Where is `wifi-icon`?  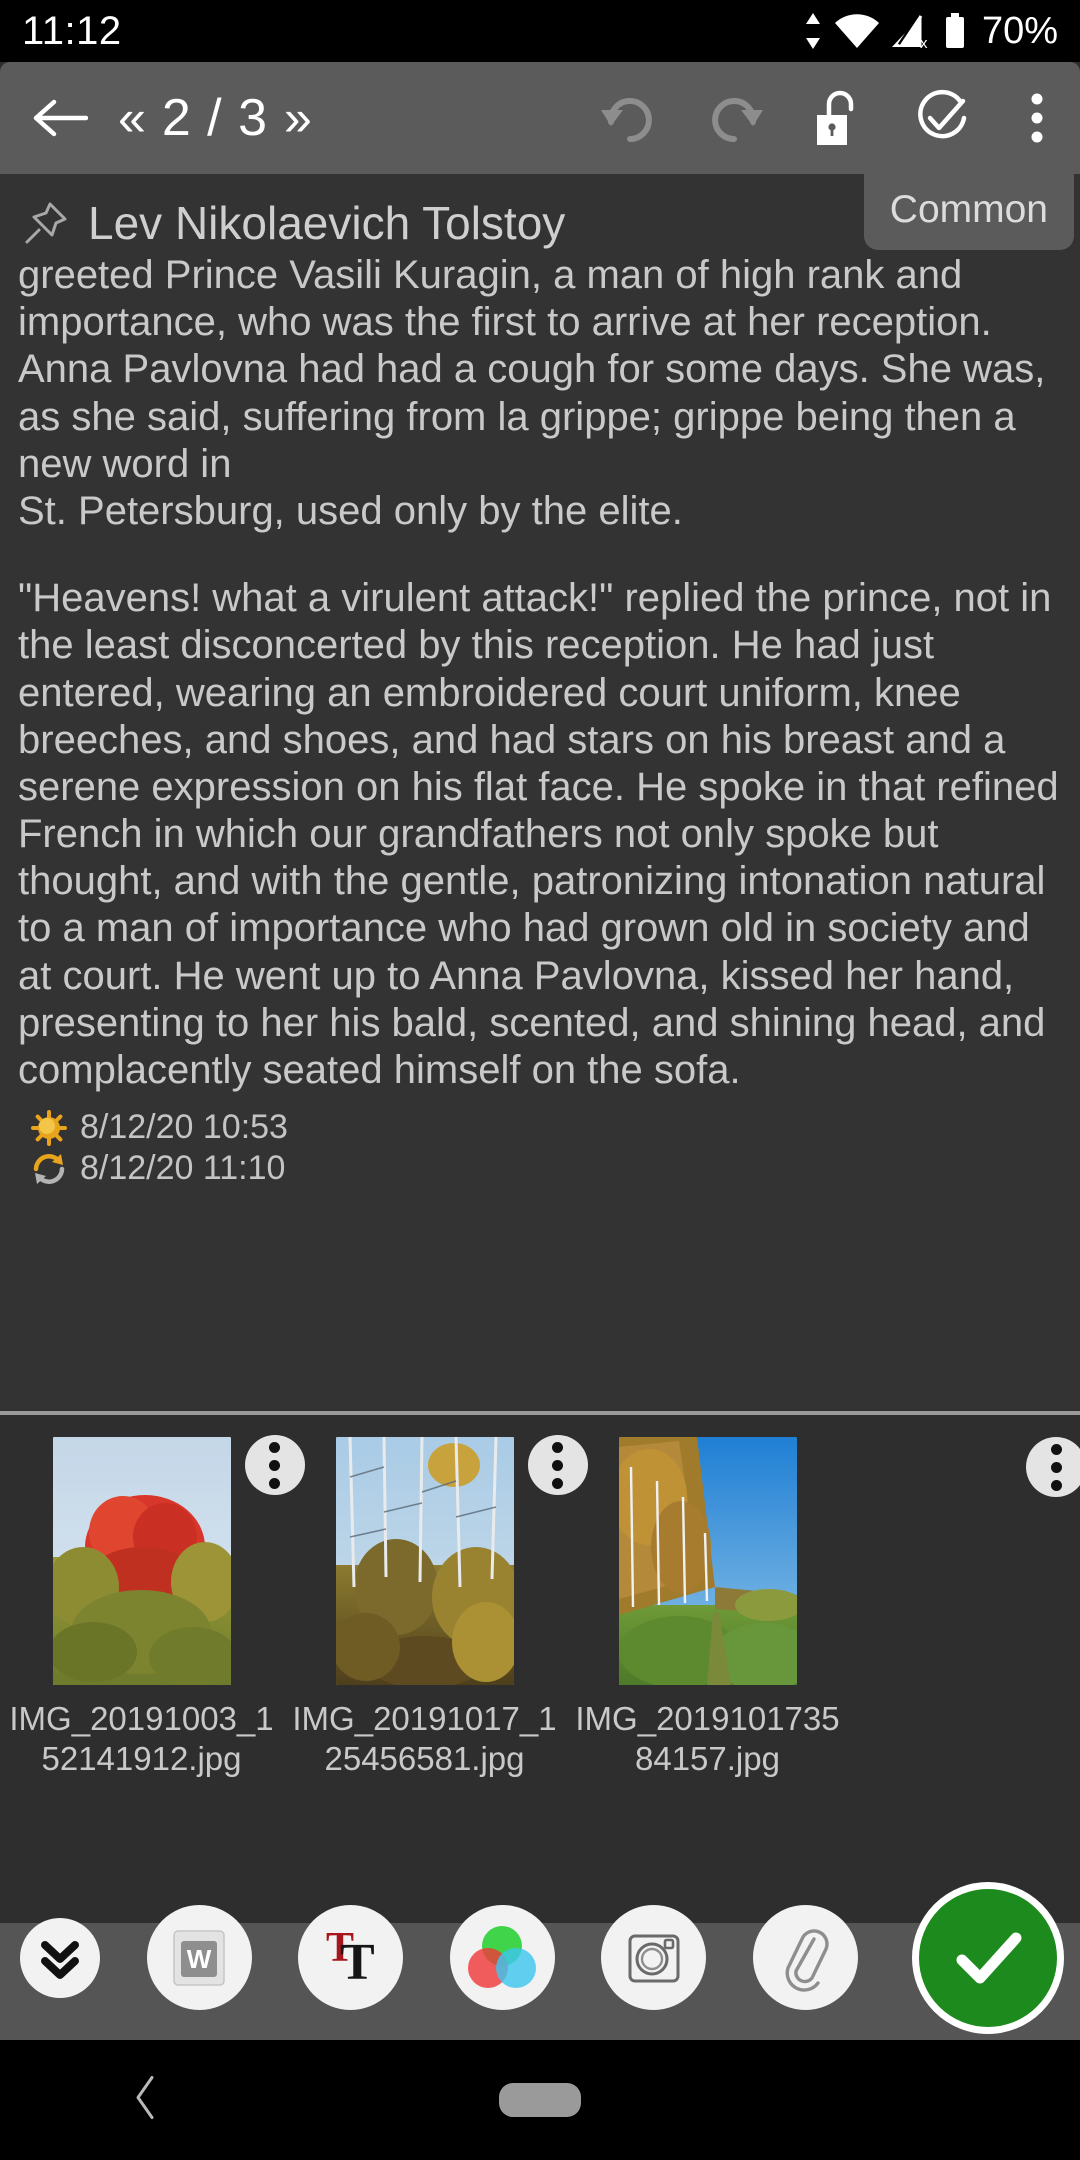 wifi-icon is located at coordinates (857, 31).